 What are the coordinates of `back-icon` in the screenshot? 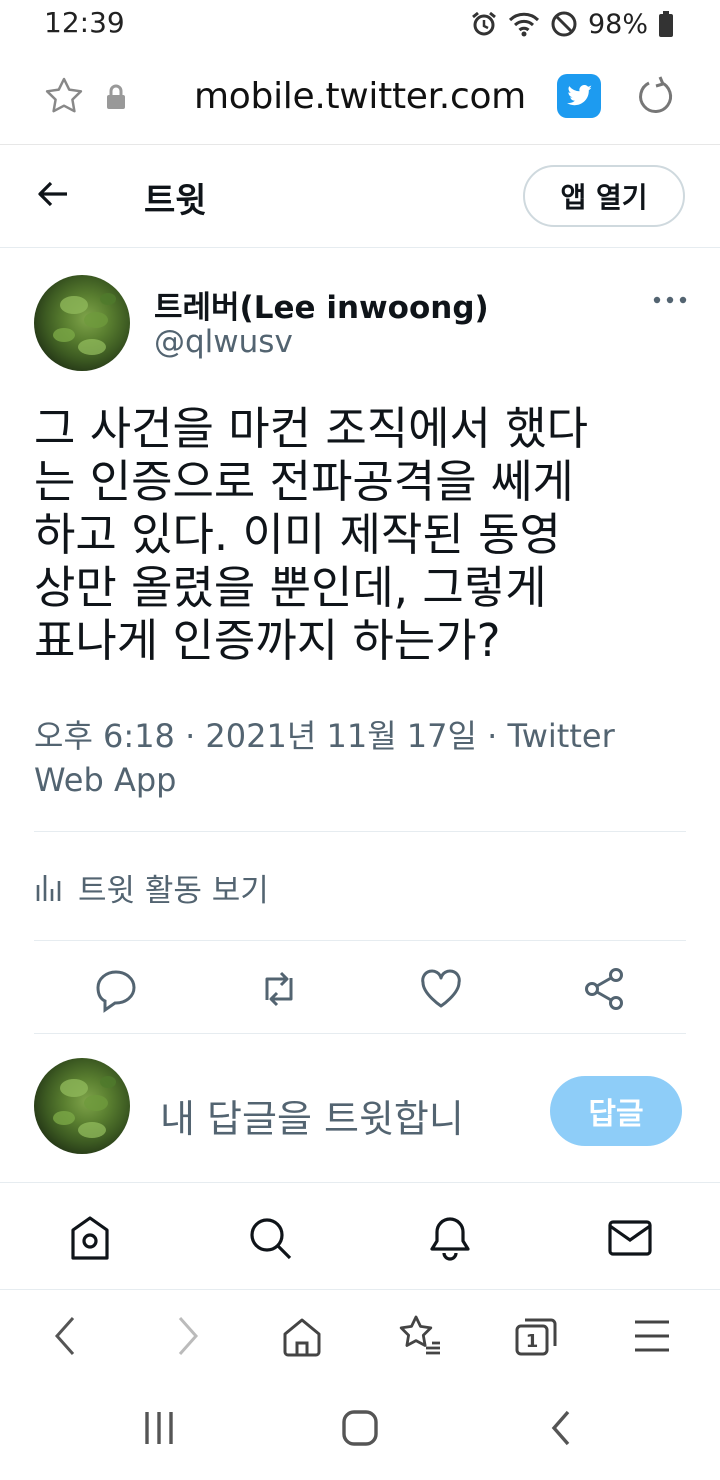 It's located at (67, 1336).